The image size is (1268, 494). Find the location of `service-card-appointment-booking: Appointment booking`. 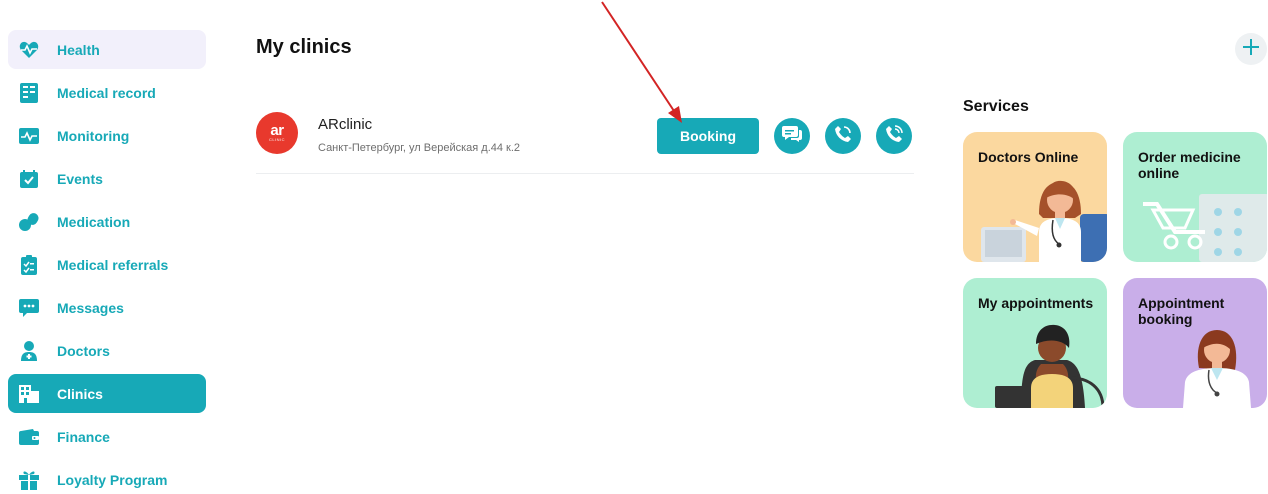

service-card-appointment-booking: Appointment booking is located at coordinates (1195, 343).